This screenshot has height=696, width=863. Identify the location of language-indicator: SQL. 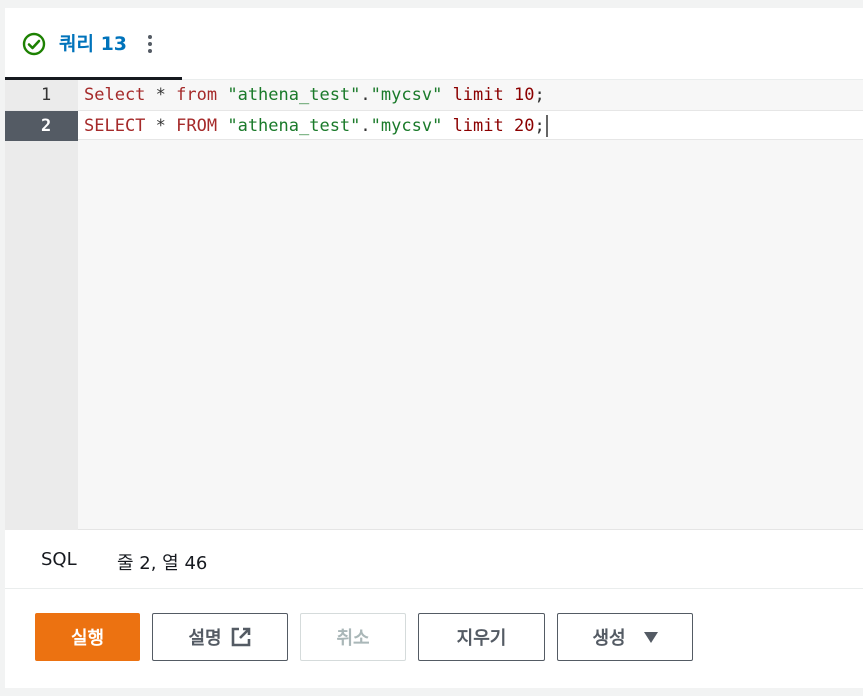
(59, 559).